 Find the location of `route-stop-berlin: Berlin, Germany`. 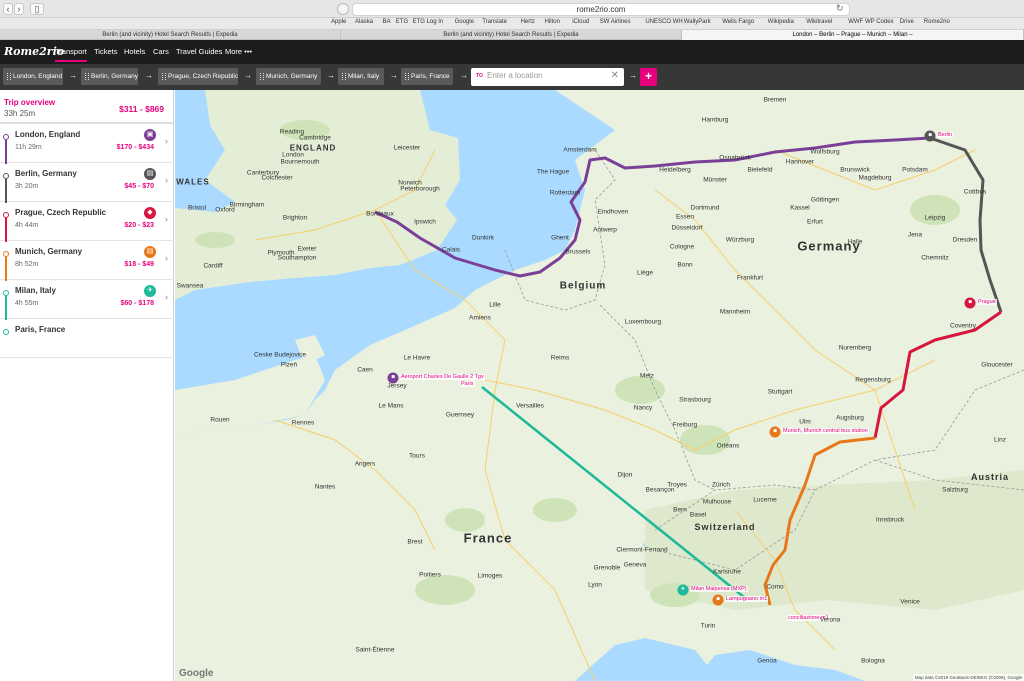

route-stop-berlin: Berlin, Germany is located at coordinates (109, 76).